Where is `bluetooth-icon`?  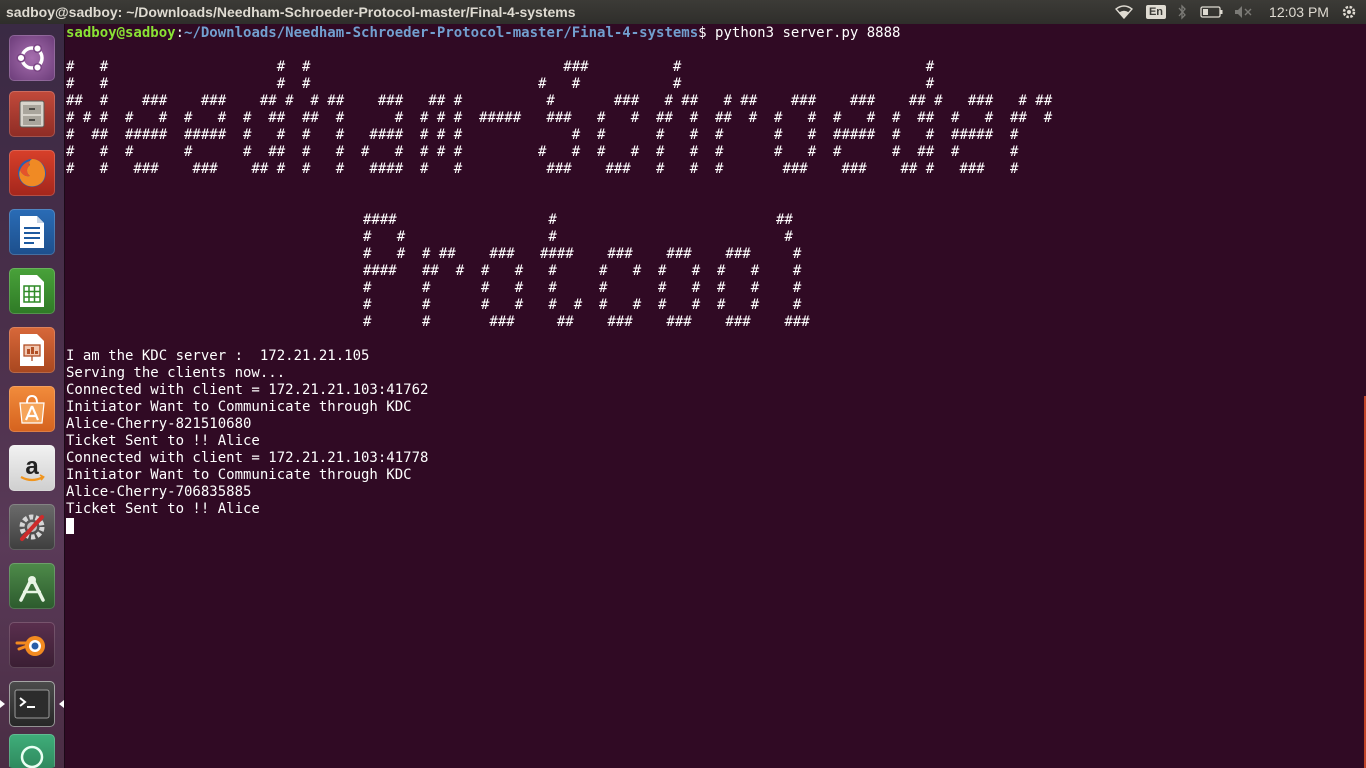 bluetooth-icon is located at coordinates (1182, 12).